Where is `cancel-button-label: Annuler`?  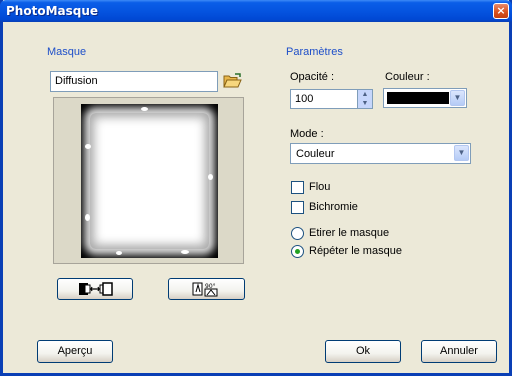 cancel-button-label: Annuler is located at coordinates (459, 351).